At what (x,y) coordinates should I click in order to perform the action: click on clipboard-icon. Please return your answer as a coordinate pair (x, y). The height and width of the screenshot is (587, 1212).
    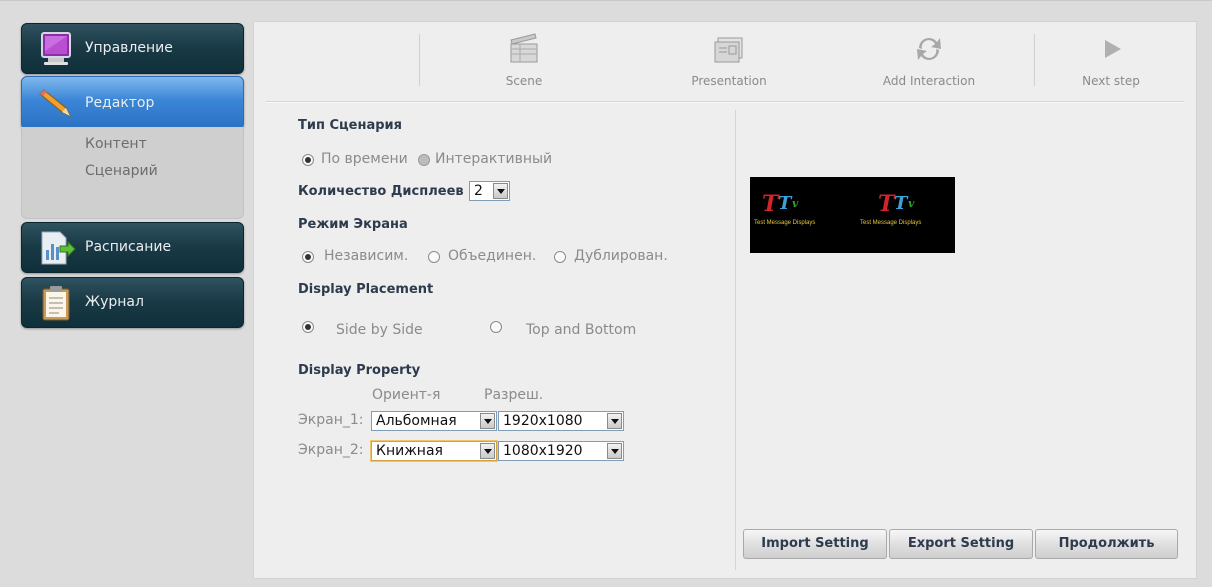
    Looking at the image, I should click on (56, 303).